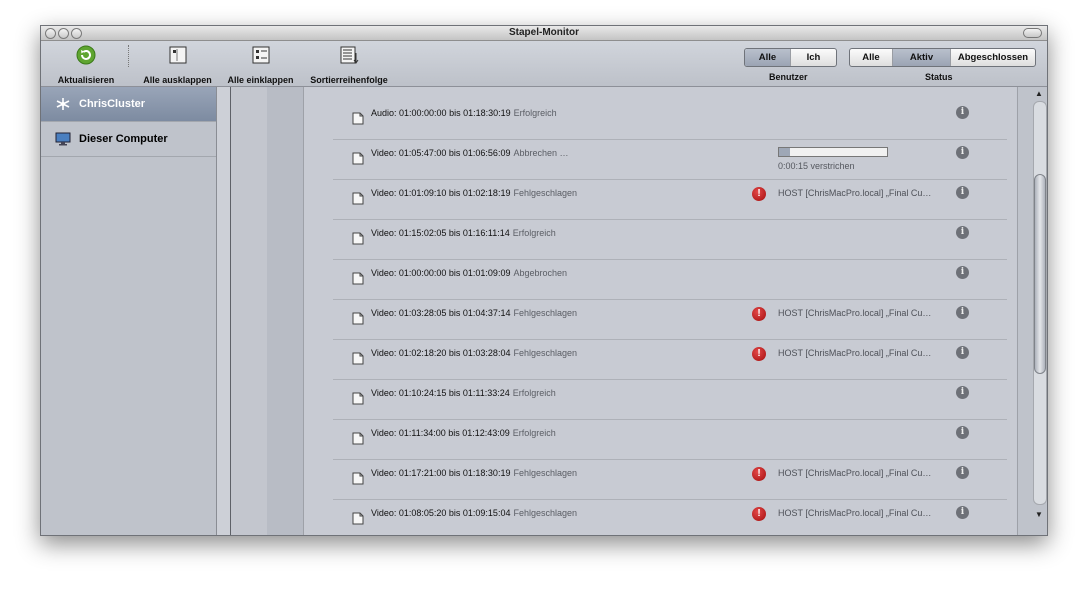 This screenshot has width=1086, height=589. I want to click on task-range: Audio: 01:00:00:00 bis 01:18:30:19, so click(441, 113).